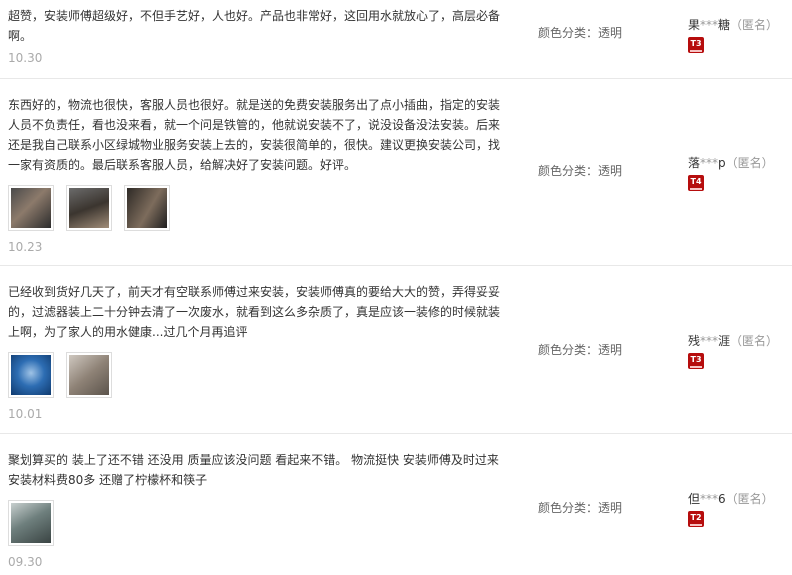 This screenshot has height=575, width=792. I want to click on reviewer-info: 落***p（匿名） T4, so click(731, 172).